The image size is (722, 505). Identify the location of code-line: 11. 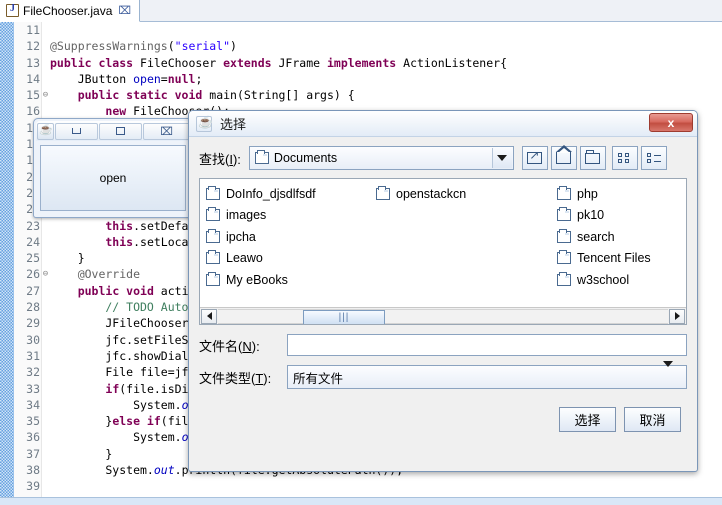
(361, 30).